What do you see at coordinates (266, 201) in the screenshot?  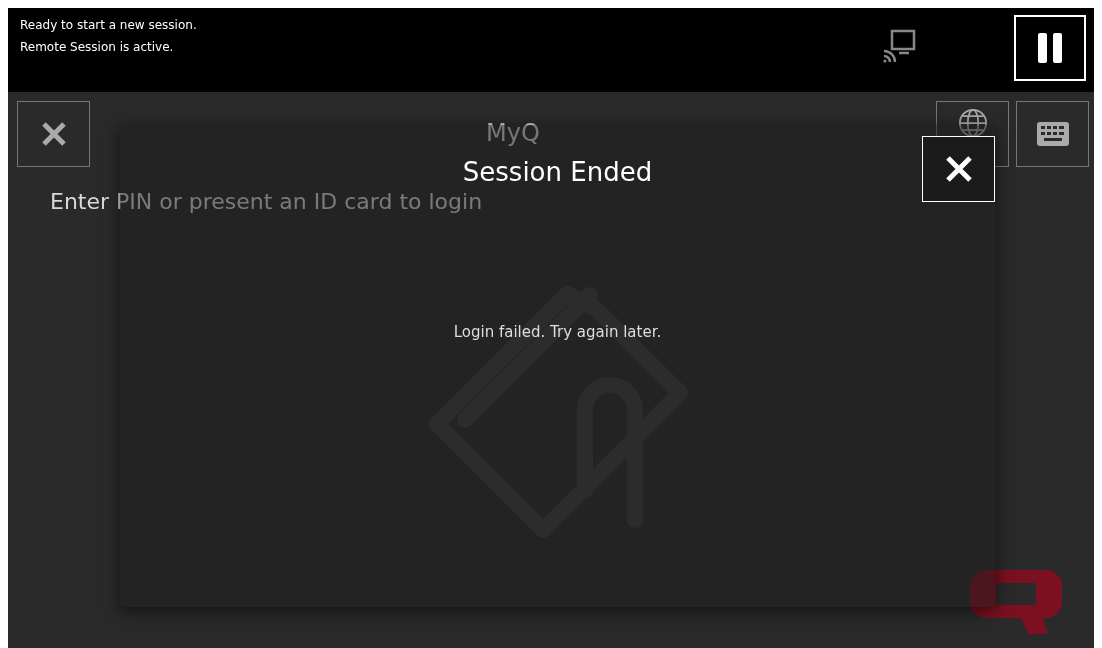 I see `login-prompt: Enter PIN or present an ID card to login` at bounding box center [266, 201].